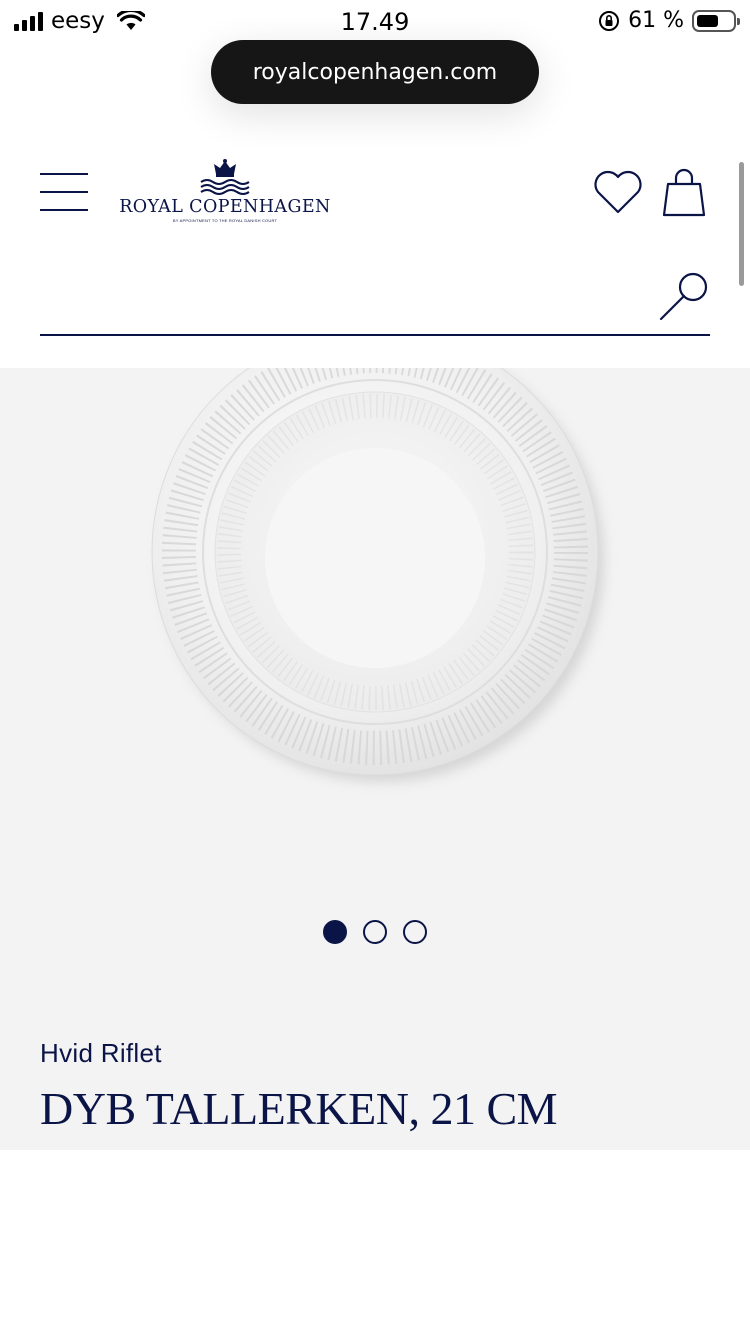  What do you see at coordinates (707, 20) in the screenshot?
I see `battery-level` at bounding box center [707, 20].